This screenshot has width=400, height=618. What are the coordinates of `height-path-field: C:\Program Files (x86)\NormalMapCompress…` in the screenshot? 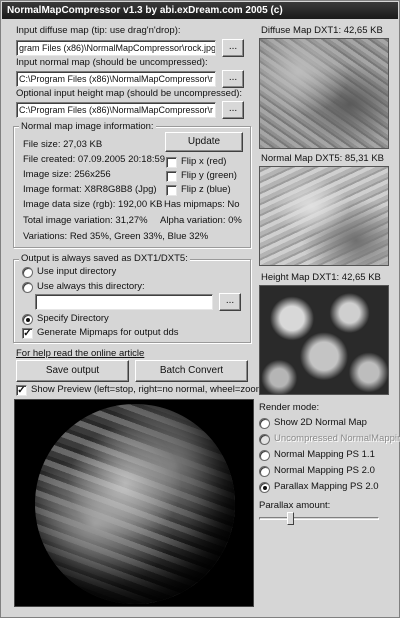 It's located at (116, 110).